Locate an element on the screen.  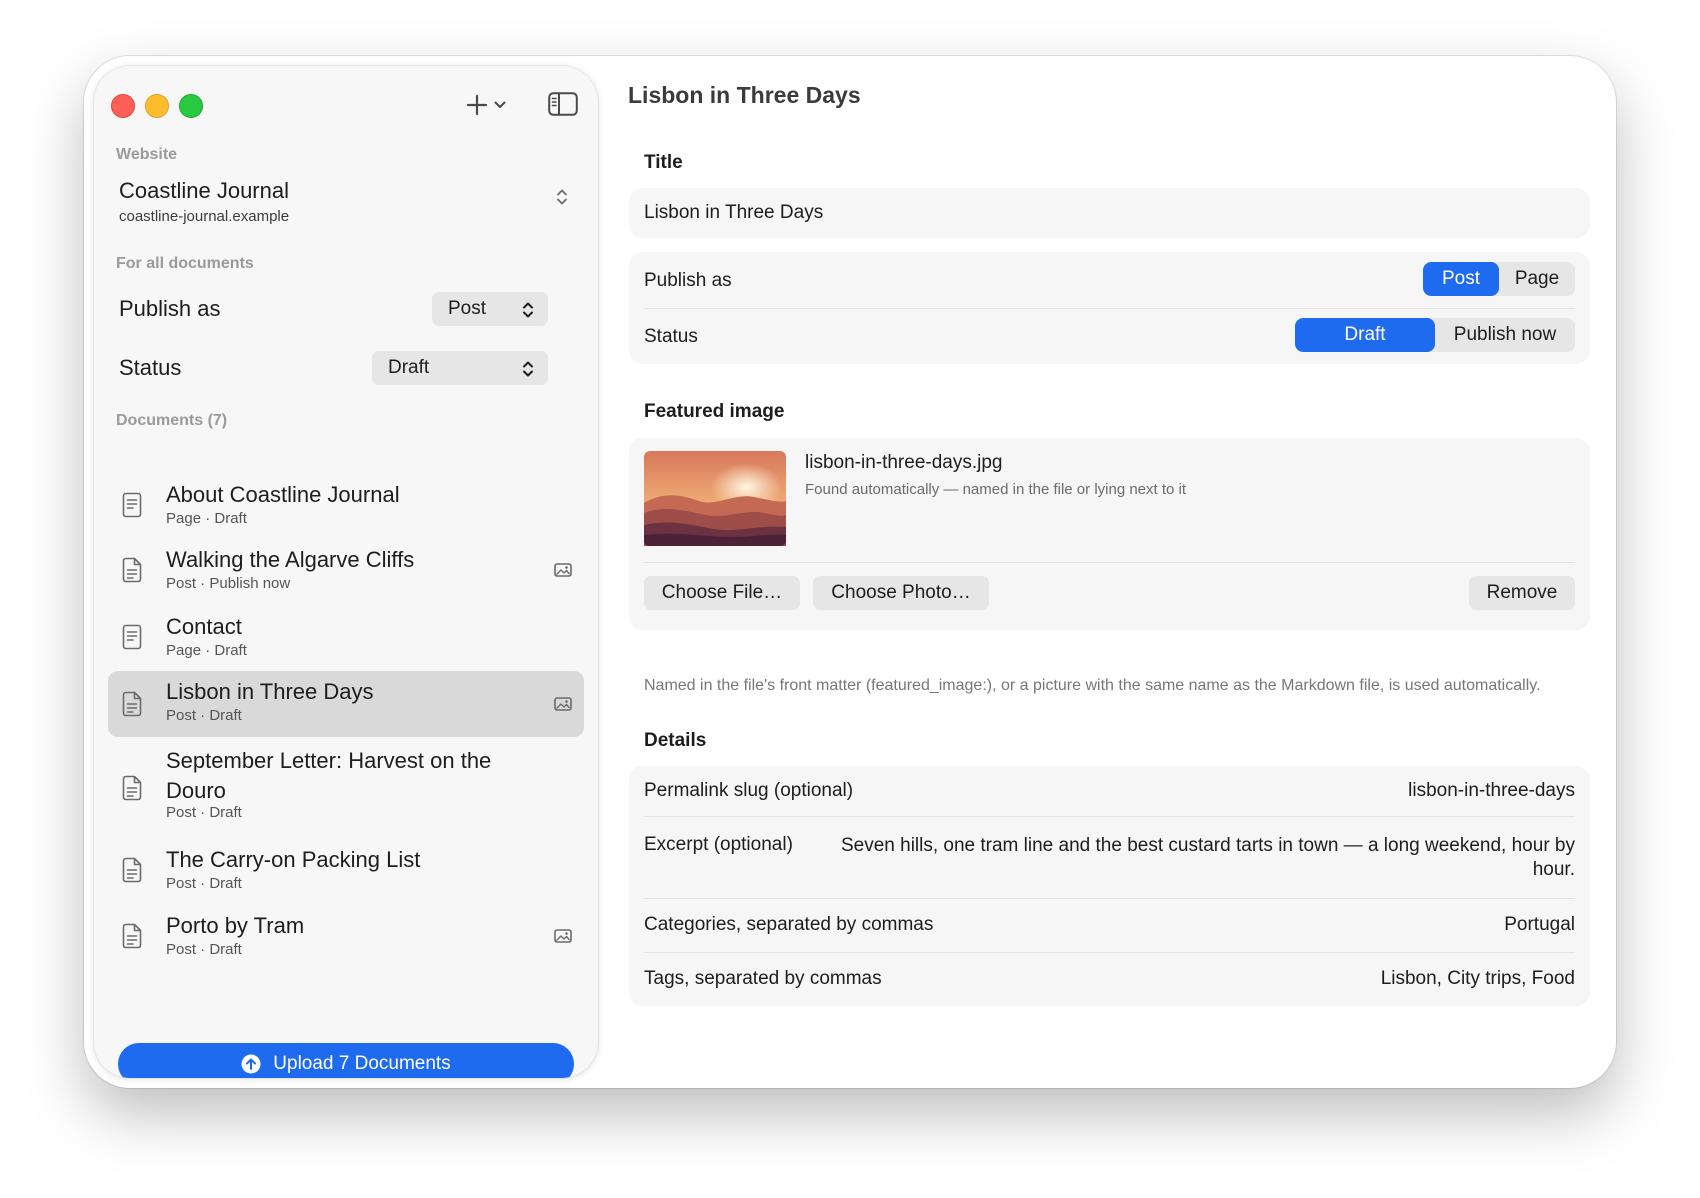
status-publish-now-option: Publish now is located at coordinates (1505, 335).